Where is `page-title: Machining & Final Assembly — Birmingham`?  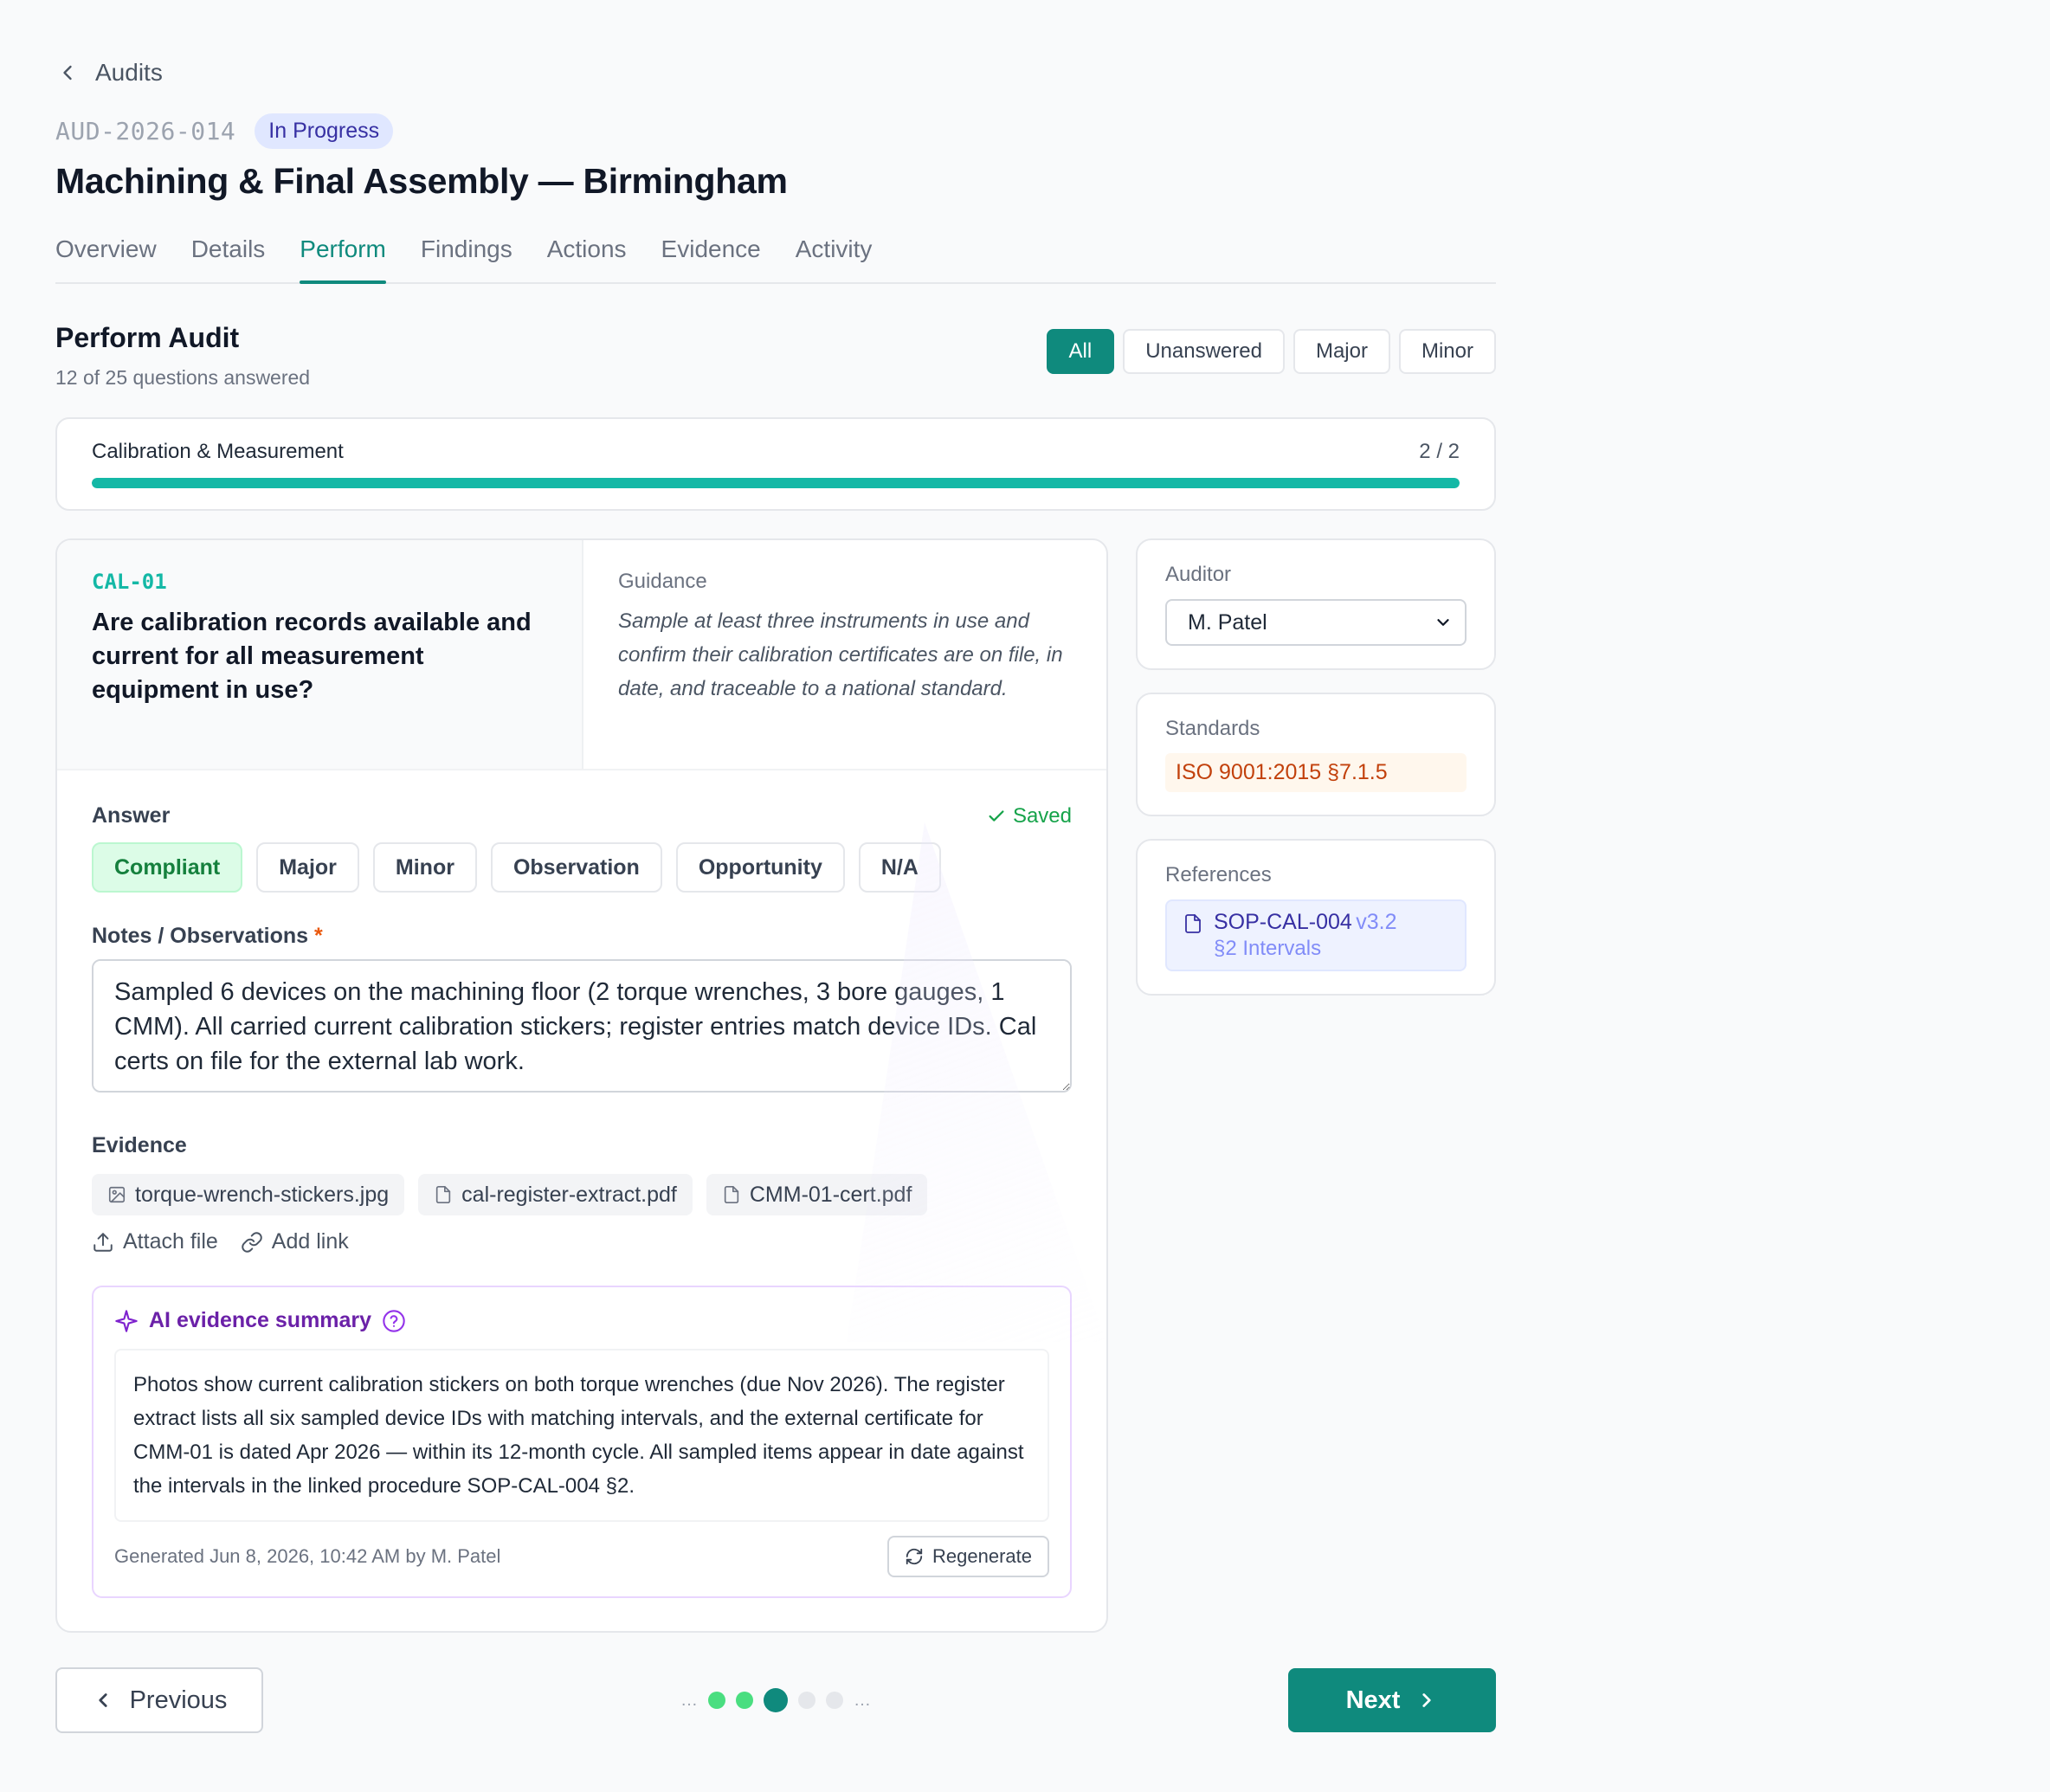
page-title: Machining & Final Assembly — Birmingham is located at coordinates (421, 181).